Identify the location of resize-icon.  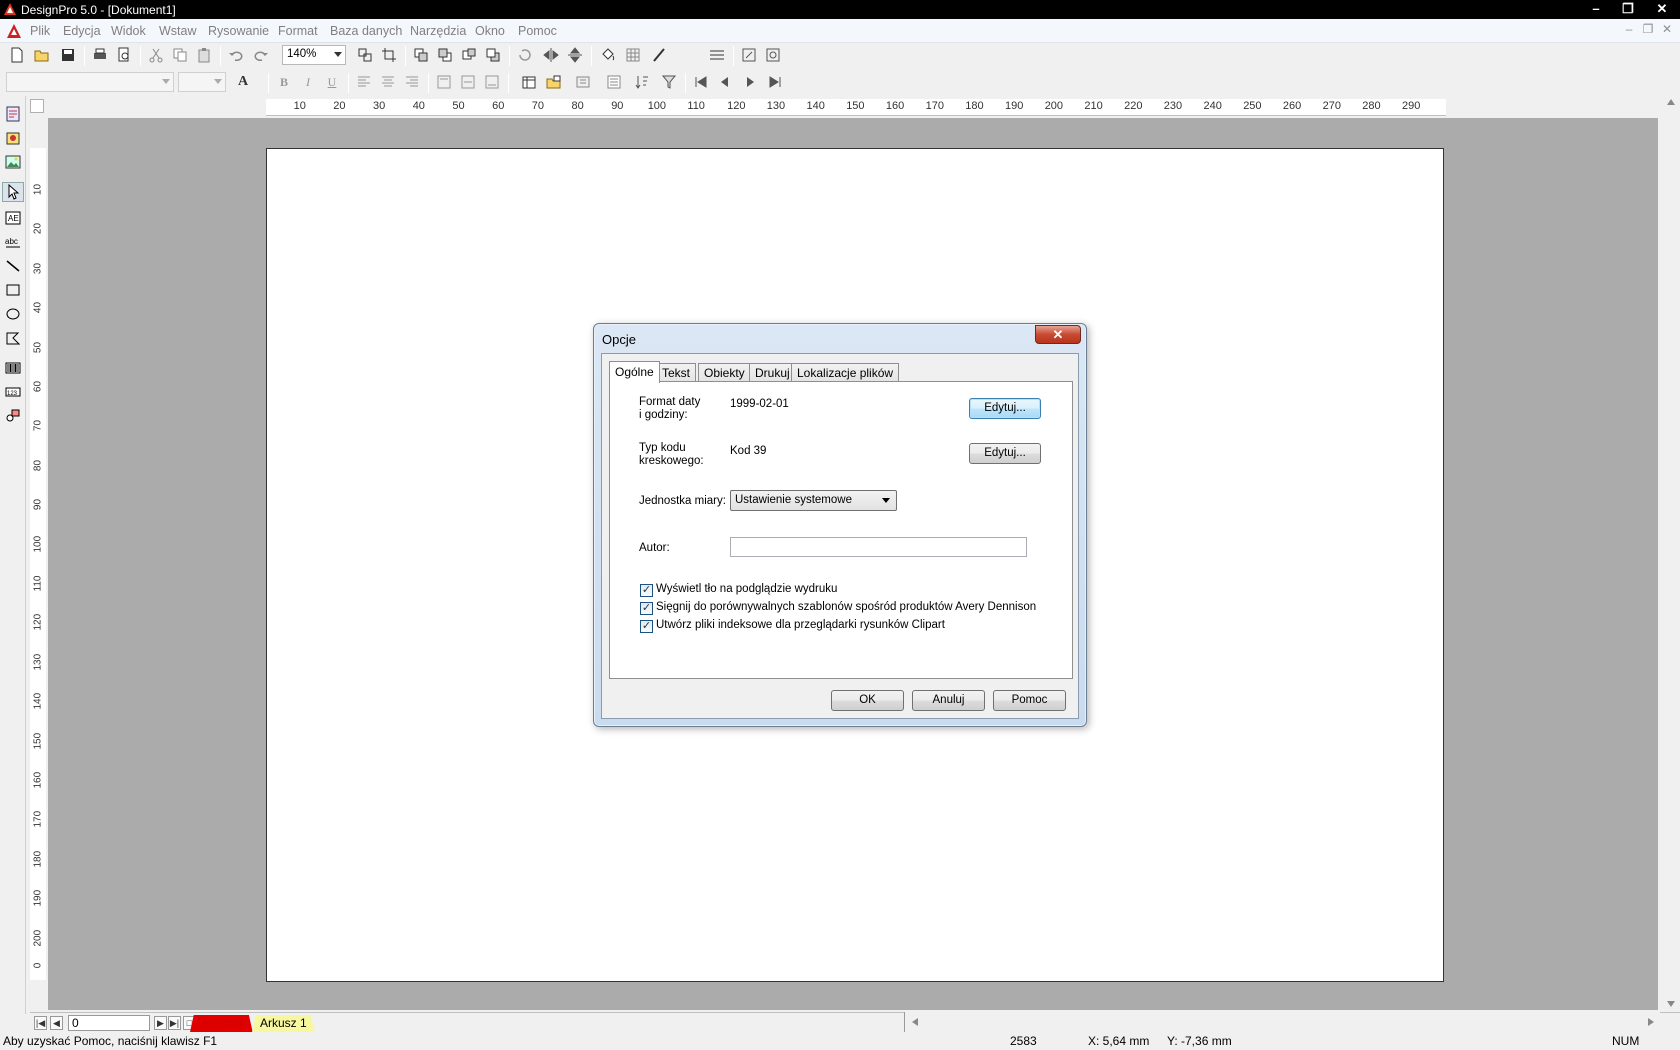
(749, 55).